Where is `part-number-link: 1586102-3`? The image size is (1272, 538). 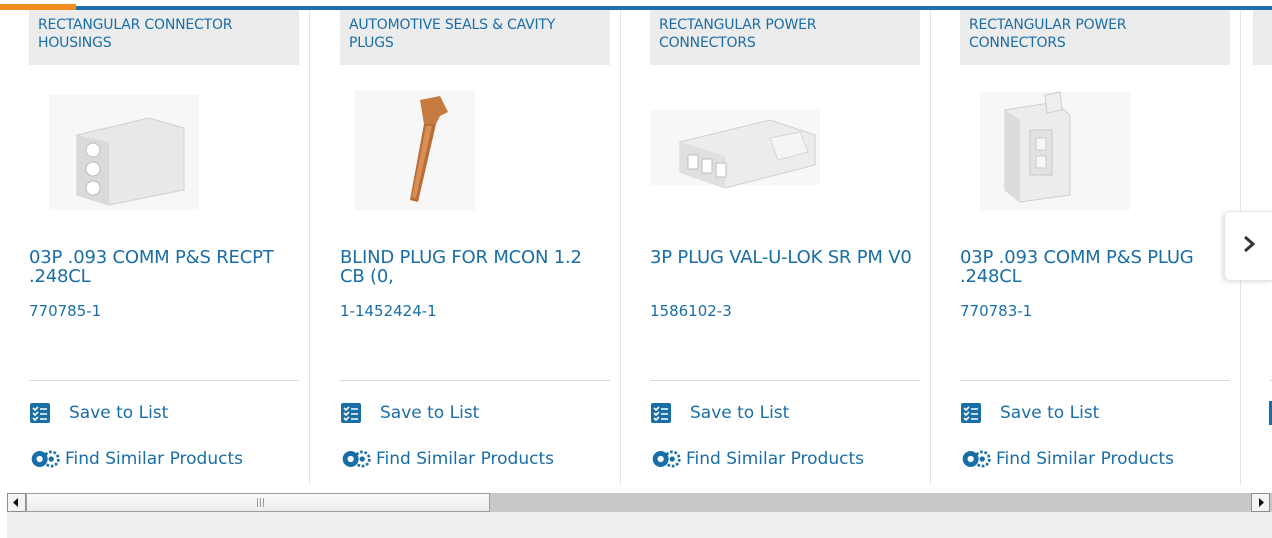 part-number-link: 1586102-3 is located at coordinates (691, 311).